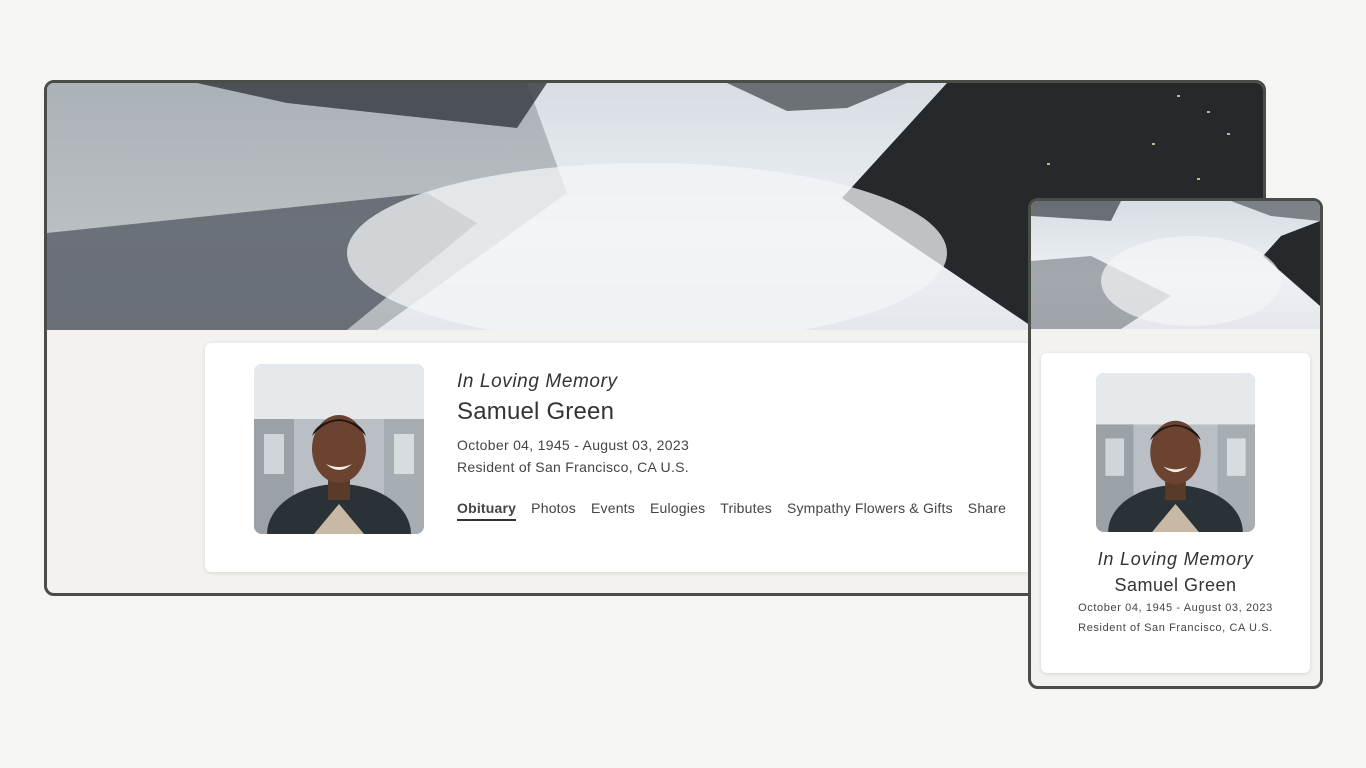 This screenshot has width=1366, height=768. What do you see at coordinates (870, 510) in the screenshot?
I see `tab-sympathy-flowers-gifts: Sympathy Flowers & Gifts` at bounding box center [870, 510].